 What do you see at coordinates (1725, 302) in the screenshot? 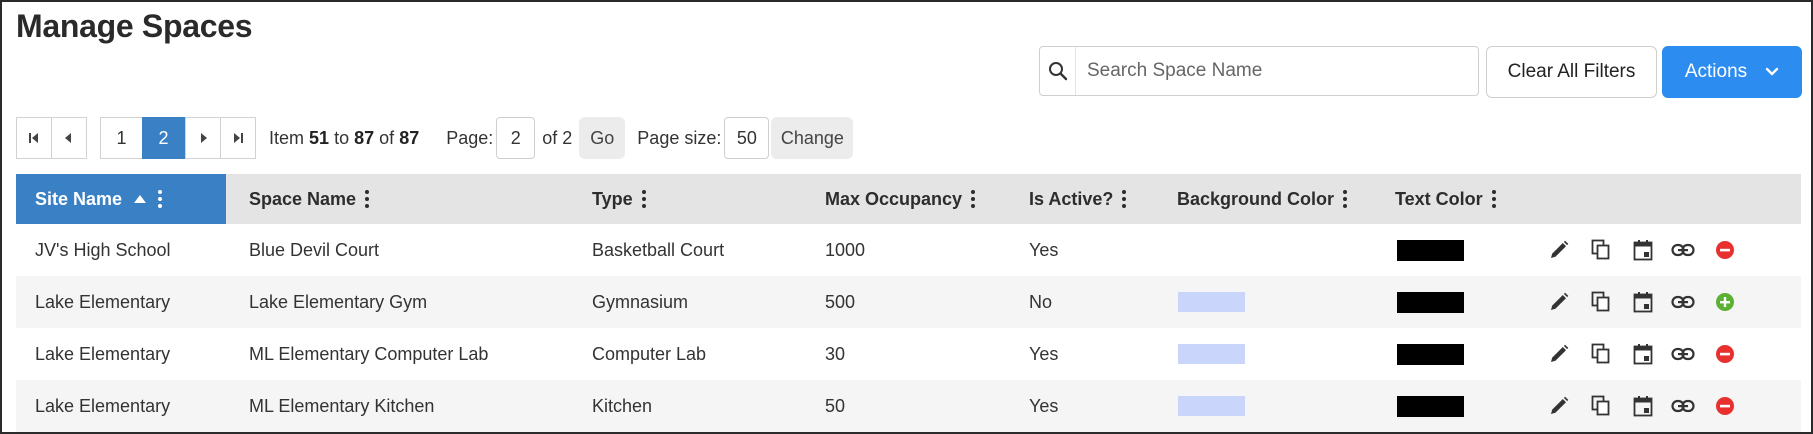
I see `activate-icon` at bounding box center [1725, 302].